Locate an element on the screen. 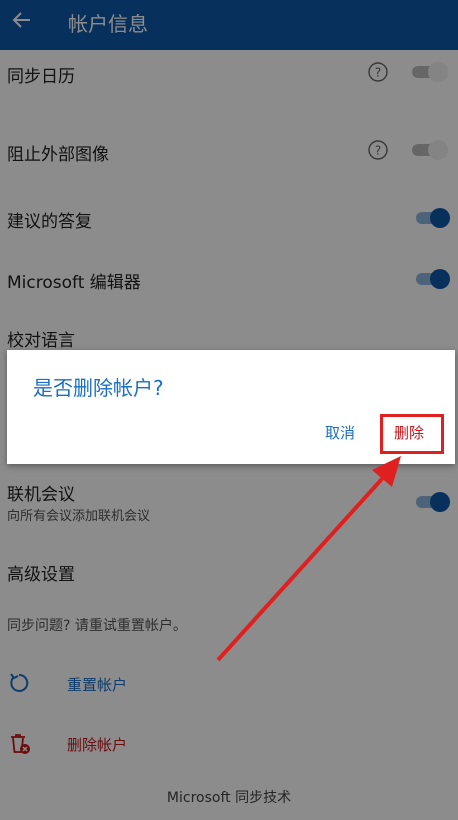  annotation-arrow is located at coordinates (308, 559).